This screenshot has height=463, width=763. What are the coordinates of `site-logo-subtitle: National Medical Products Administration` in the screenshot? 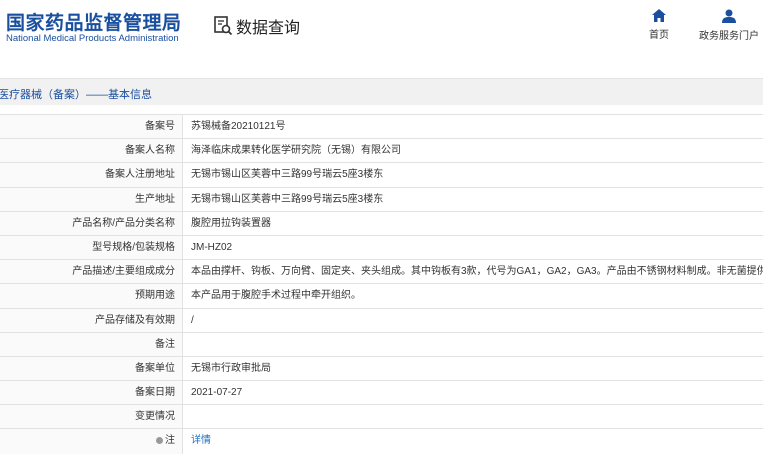 It's located at (92, 38).